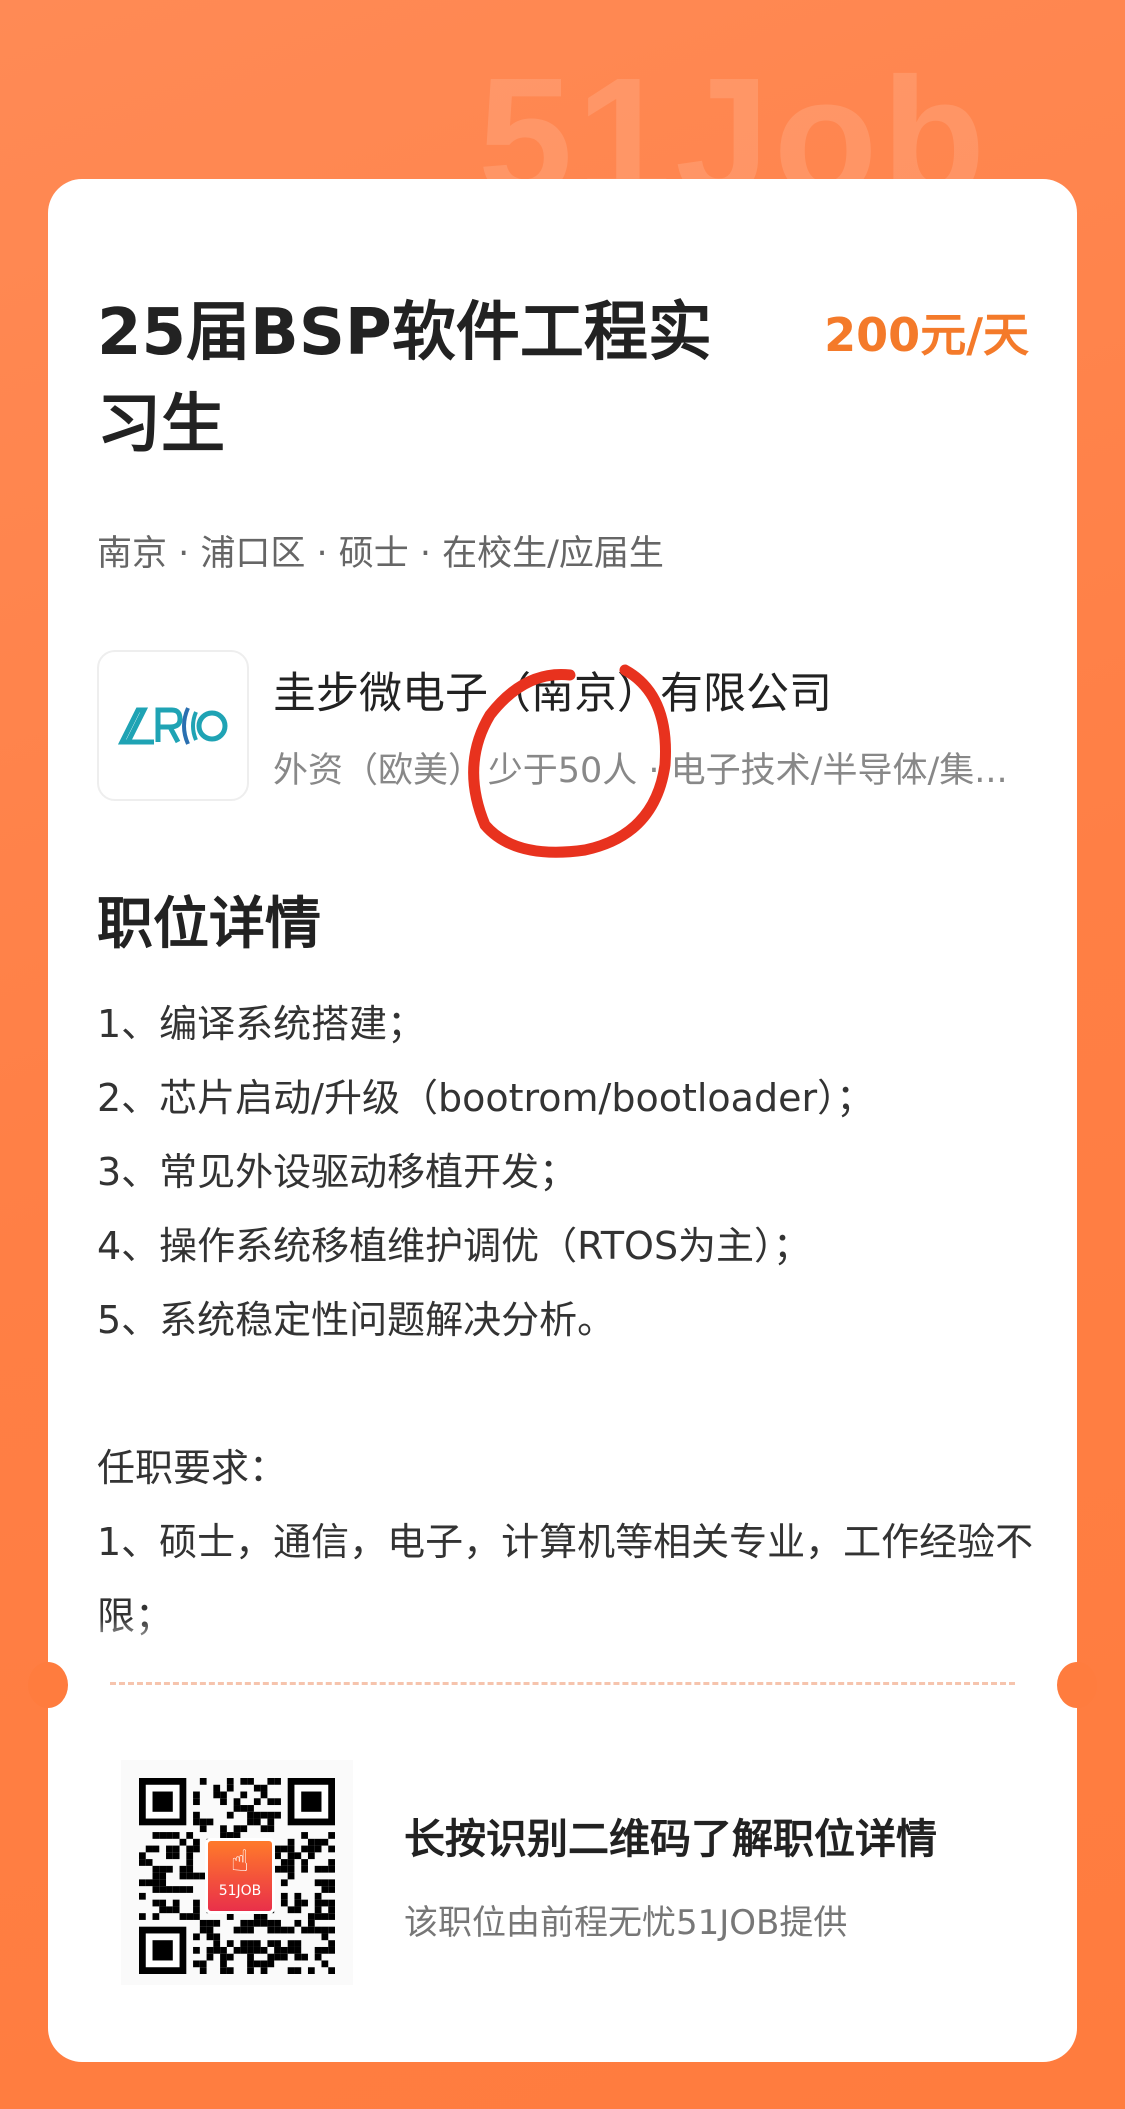 Image resolution: width=1125 pixels, height=2109 pixels. I want to click on qr-finder, so click(162, 1950).